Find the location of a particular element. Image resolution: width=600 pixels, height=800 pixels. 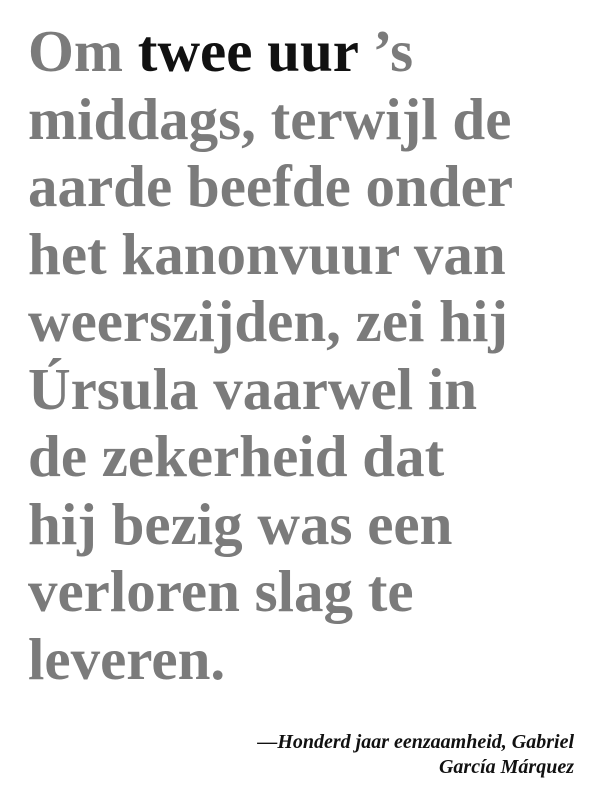

quote-line-6: Úrsula vaarwel in is located at coordinates (253, 388).